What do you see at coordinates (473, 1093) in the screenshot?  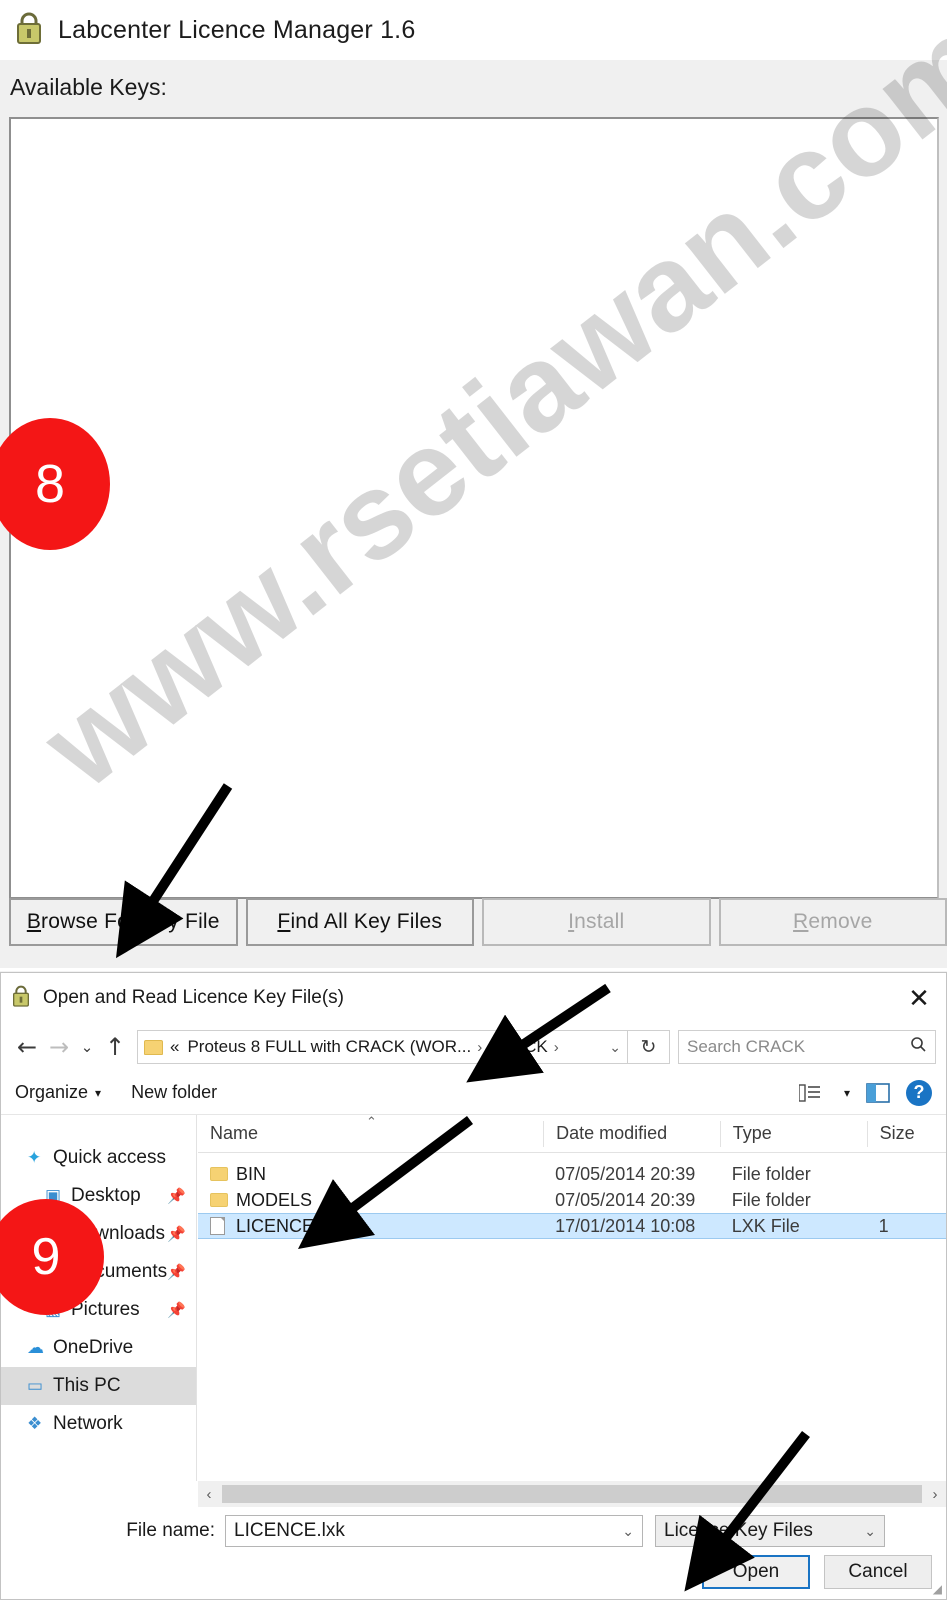 I see `file-dialog-toolbar: Organize ▾ New folder ▾ ?` at bounding box center [473, 1093].